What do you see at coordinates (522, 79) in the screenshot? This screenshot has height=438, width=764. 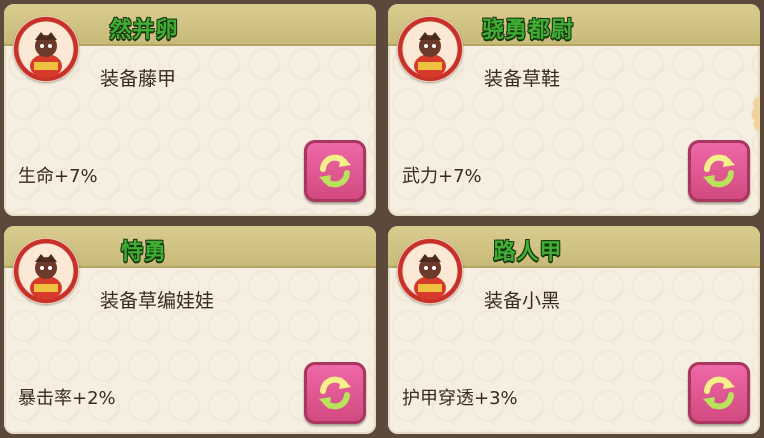 I see `equipment-text: 装备草鞋` at bounding box center [522, 79].